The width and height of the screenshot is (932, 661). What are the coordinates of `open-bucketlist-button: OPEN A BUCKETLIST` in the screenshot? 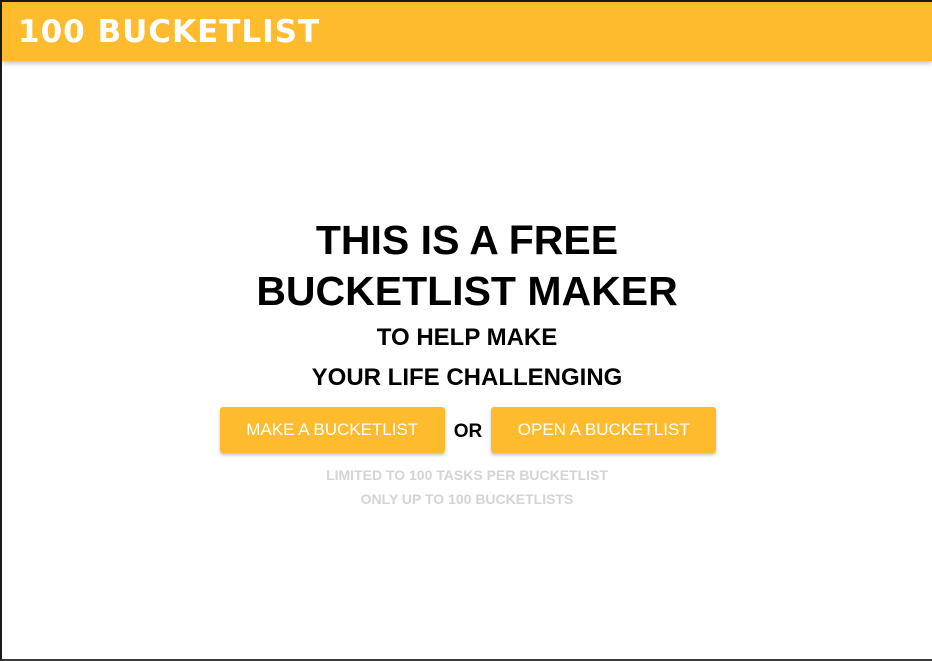 It's located at (604, 430).